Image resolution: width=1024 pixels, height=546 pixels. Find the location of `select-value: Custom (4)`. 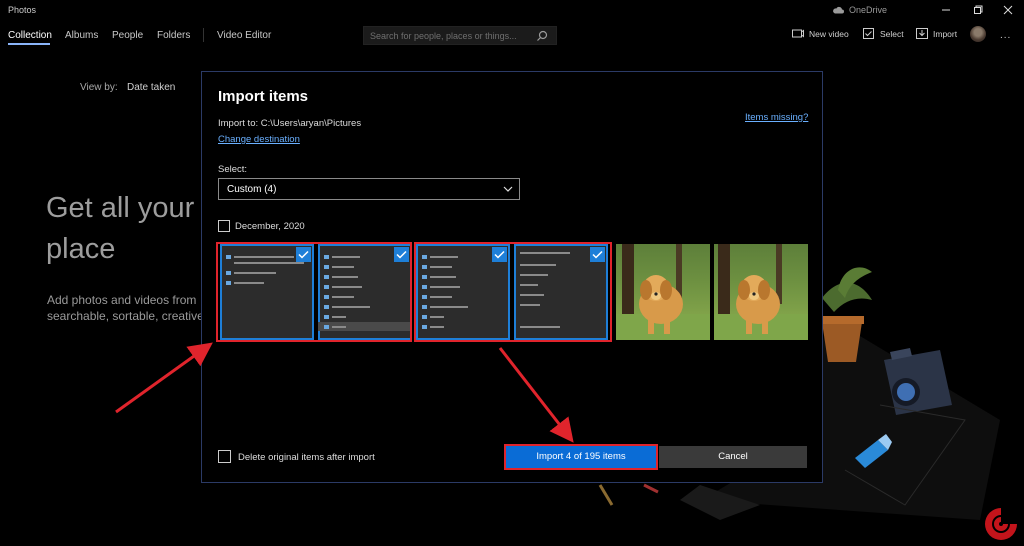

select-value: Custom (4) is located at coordinates (252, 189).